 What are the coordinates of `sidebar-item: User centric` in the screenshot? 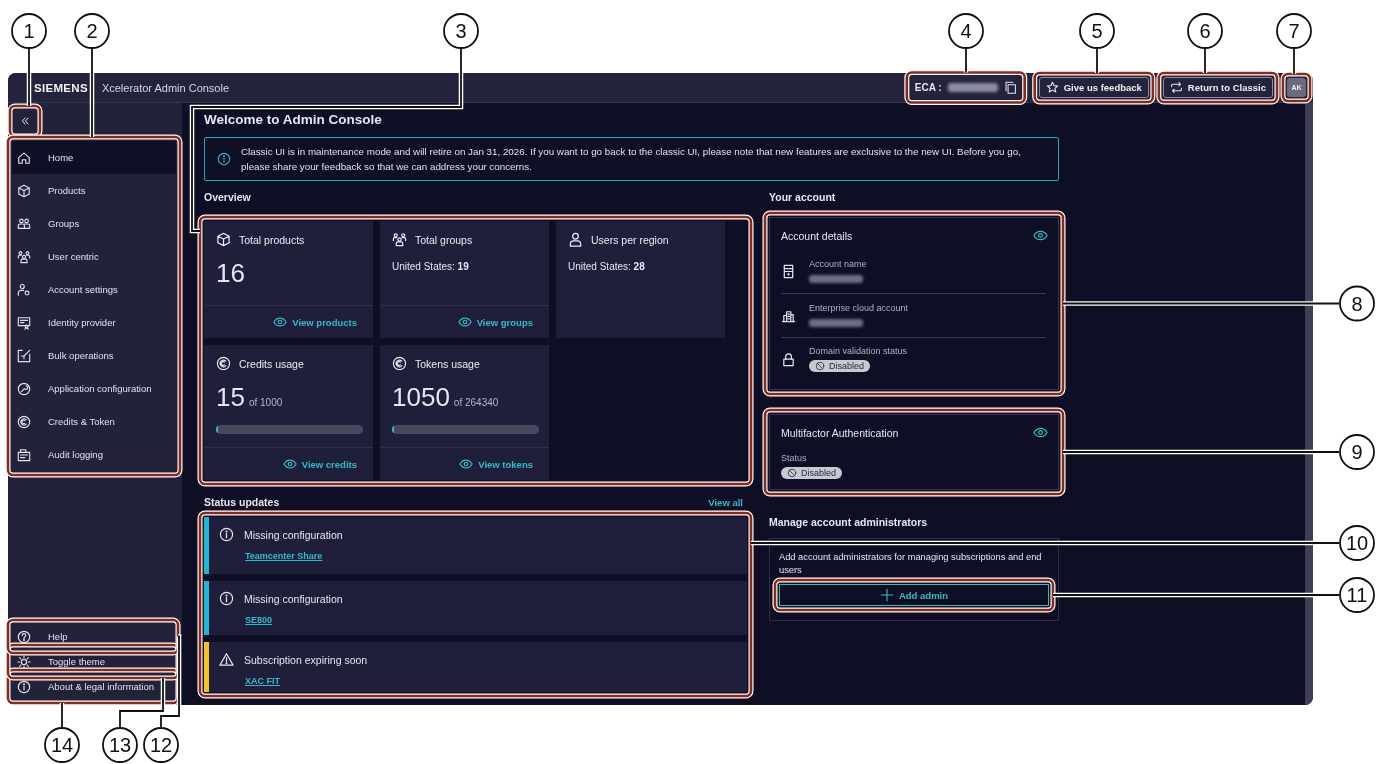 It's located at (94, 256).